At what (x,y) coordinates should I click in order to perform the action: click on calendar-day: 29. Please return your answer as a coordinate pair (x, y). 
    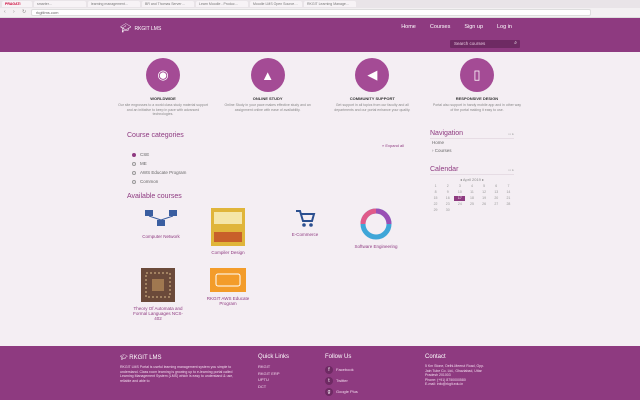
    Looking at the image, I should click on (435, 210).